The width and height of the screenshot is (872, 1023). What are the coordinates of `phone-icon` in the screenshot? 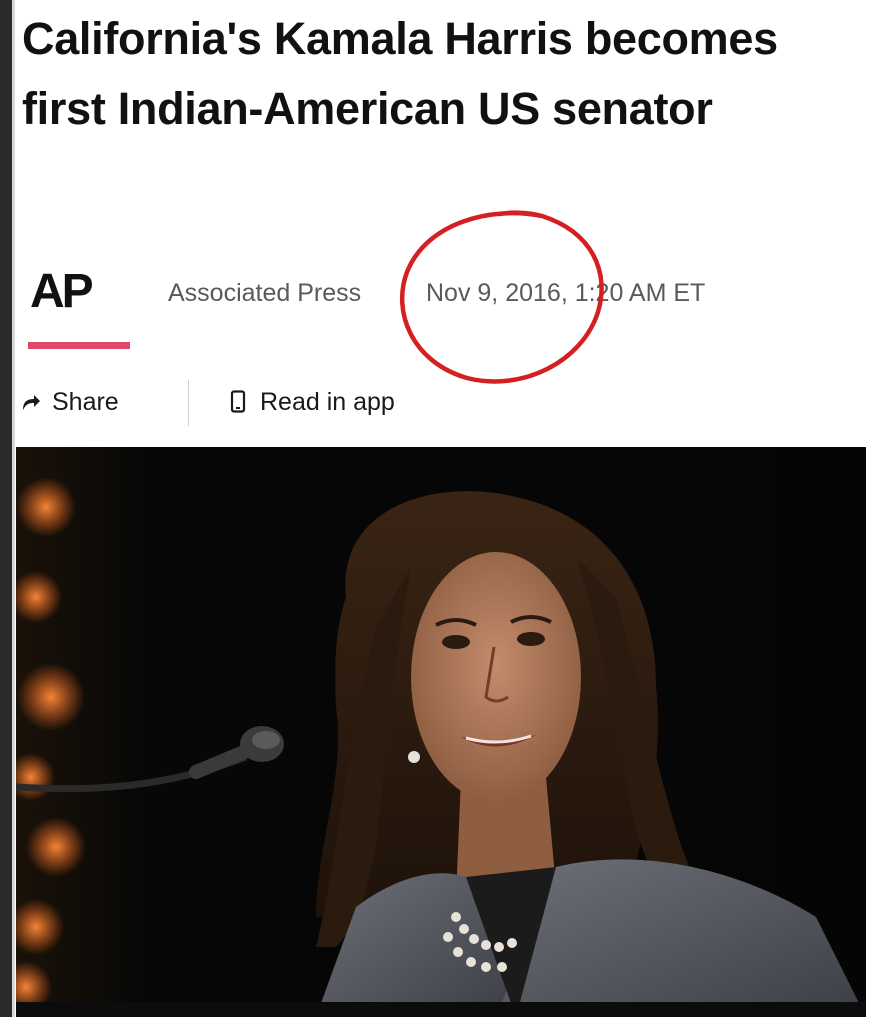 It's located at (238, 401).